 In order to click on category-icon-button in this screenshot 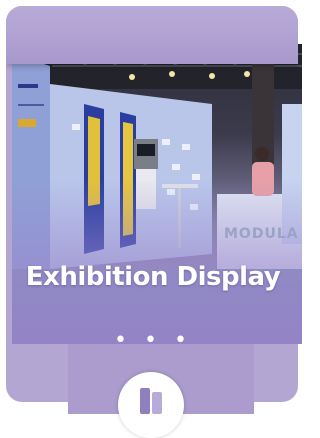, I will do `click(151, 405)`.